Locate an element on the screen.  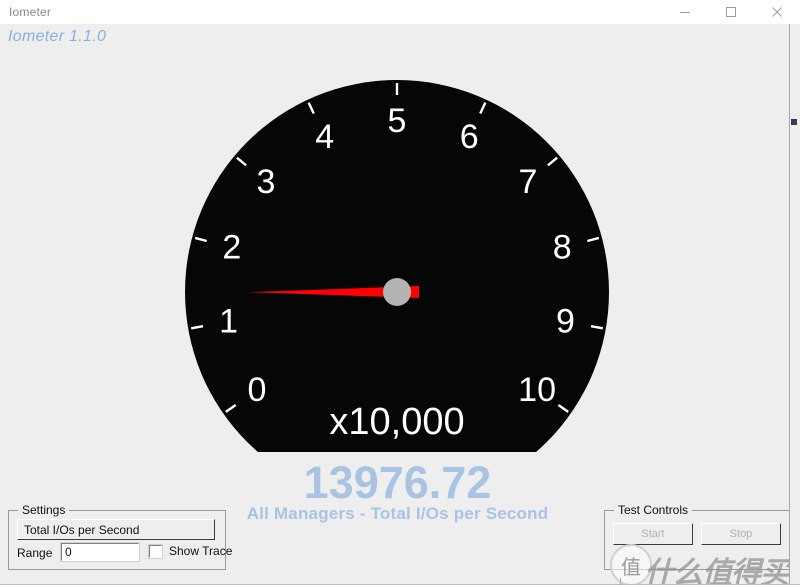
settings-group-title: Settings is located at coordinates (44, 510).